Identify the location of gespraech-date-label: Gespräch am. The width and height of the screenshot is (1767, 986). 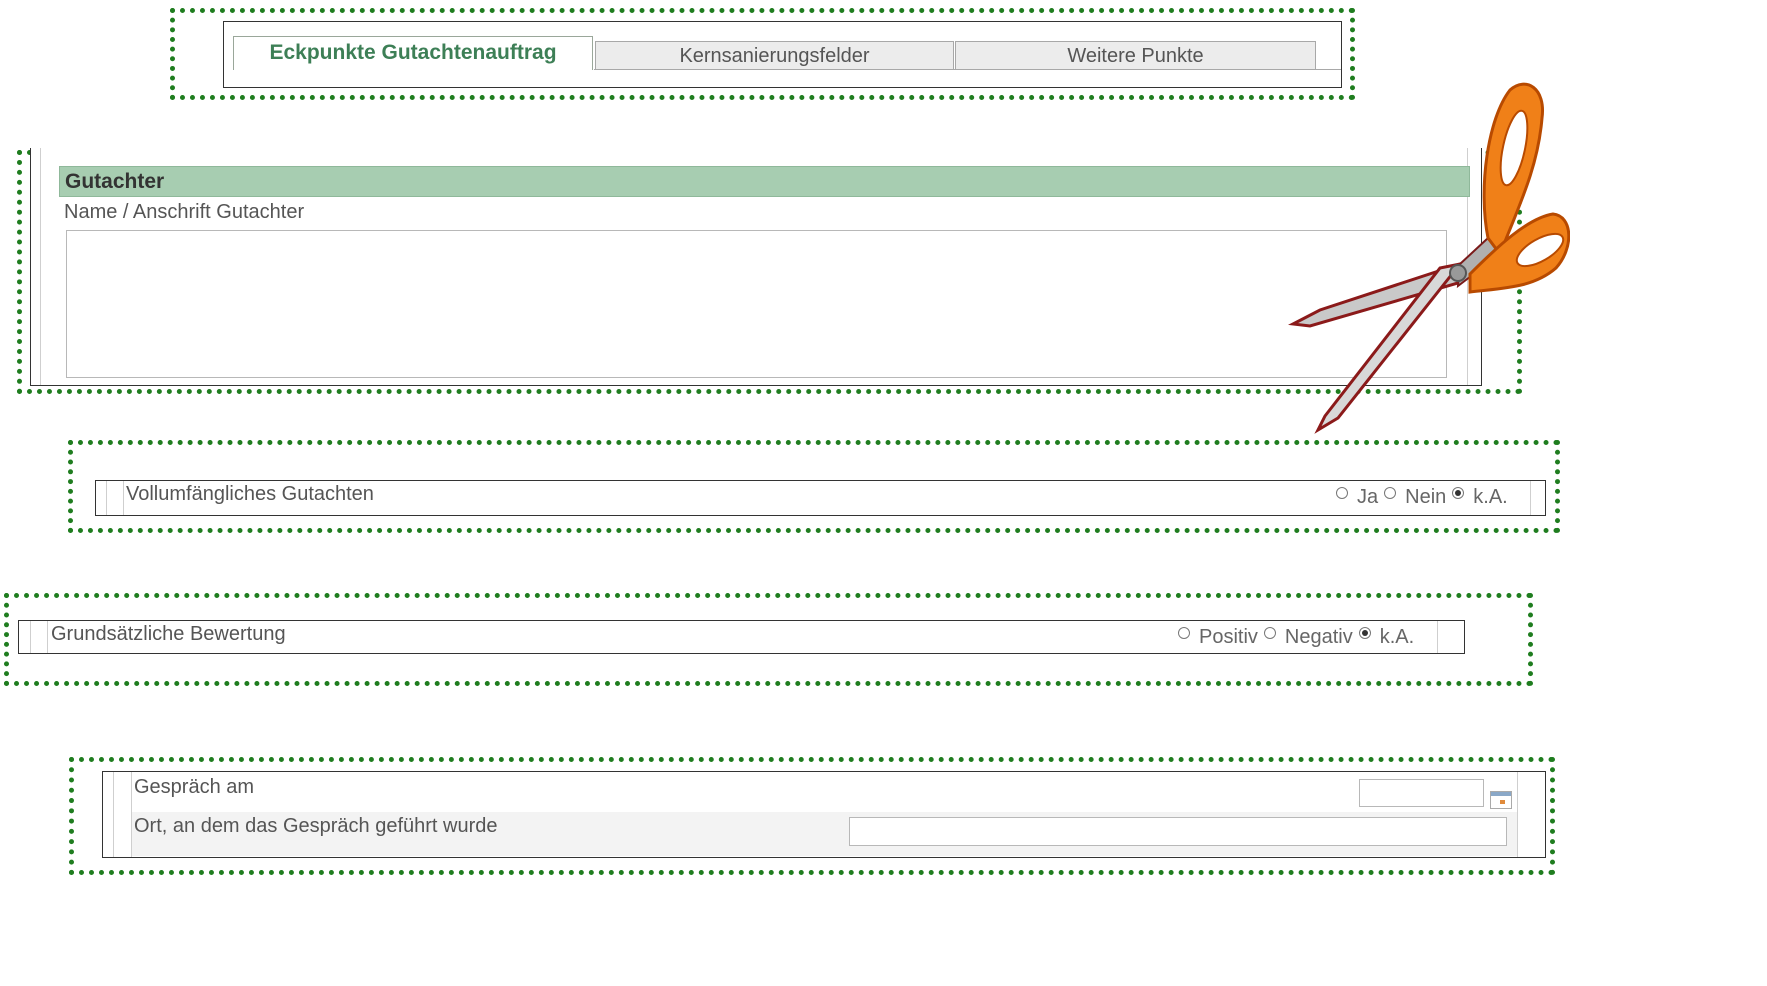
(194, 787).